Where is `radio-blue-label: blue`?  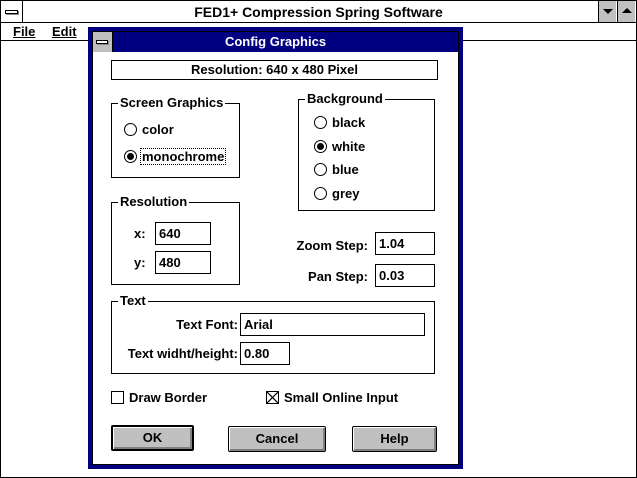 radio-blue-label: blue is located at coordinates (345, 170).